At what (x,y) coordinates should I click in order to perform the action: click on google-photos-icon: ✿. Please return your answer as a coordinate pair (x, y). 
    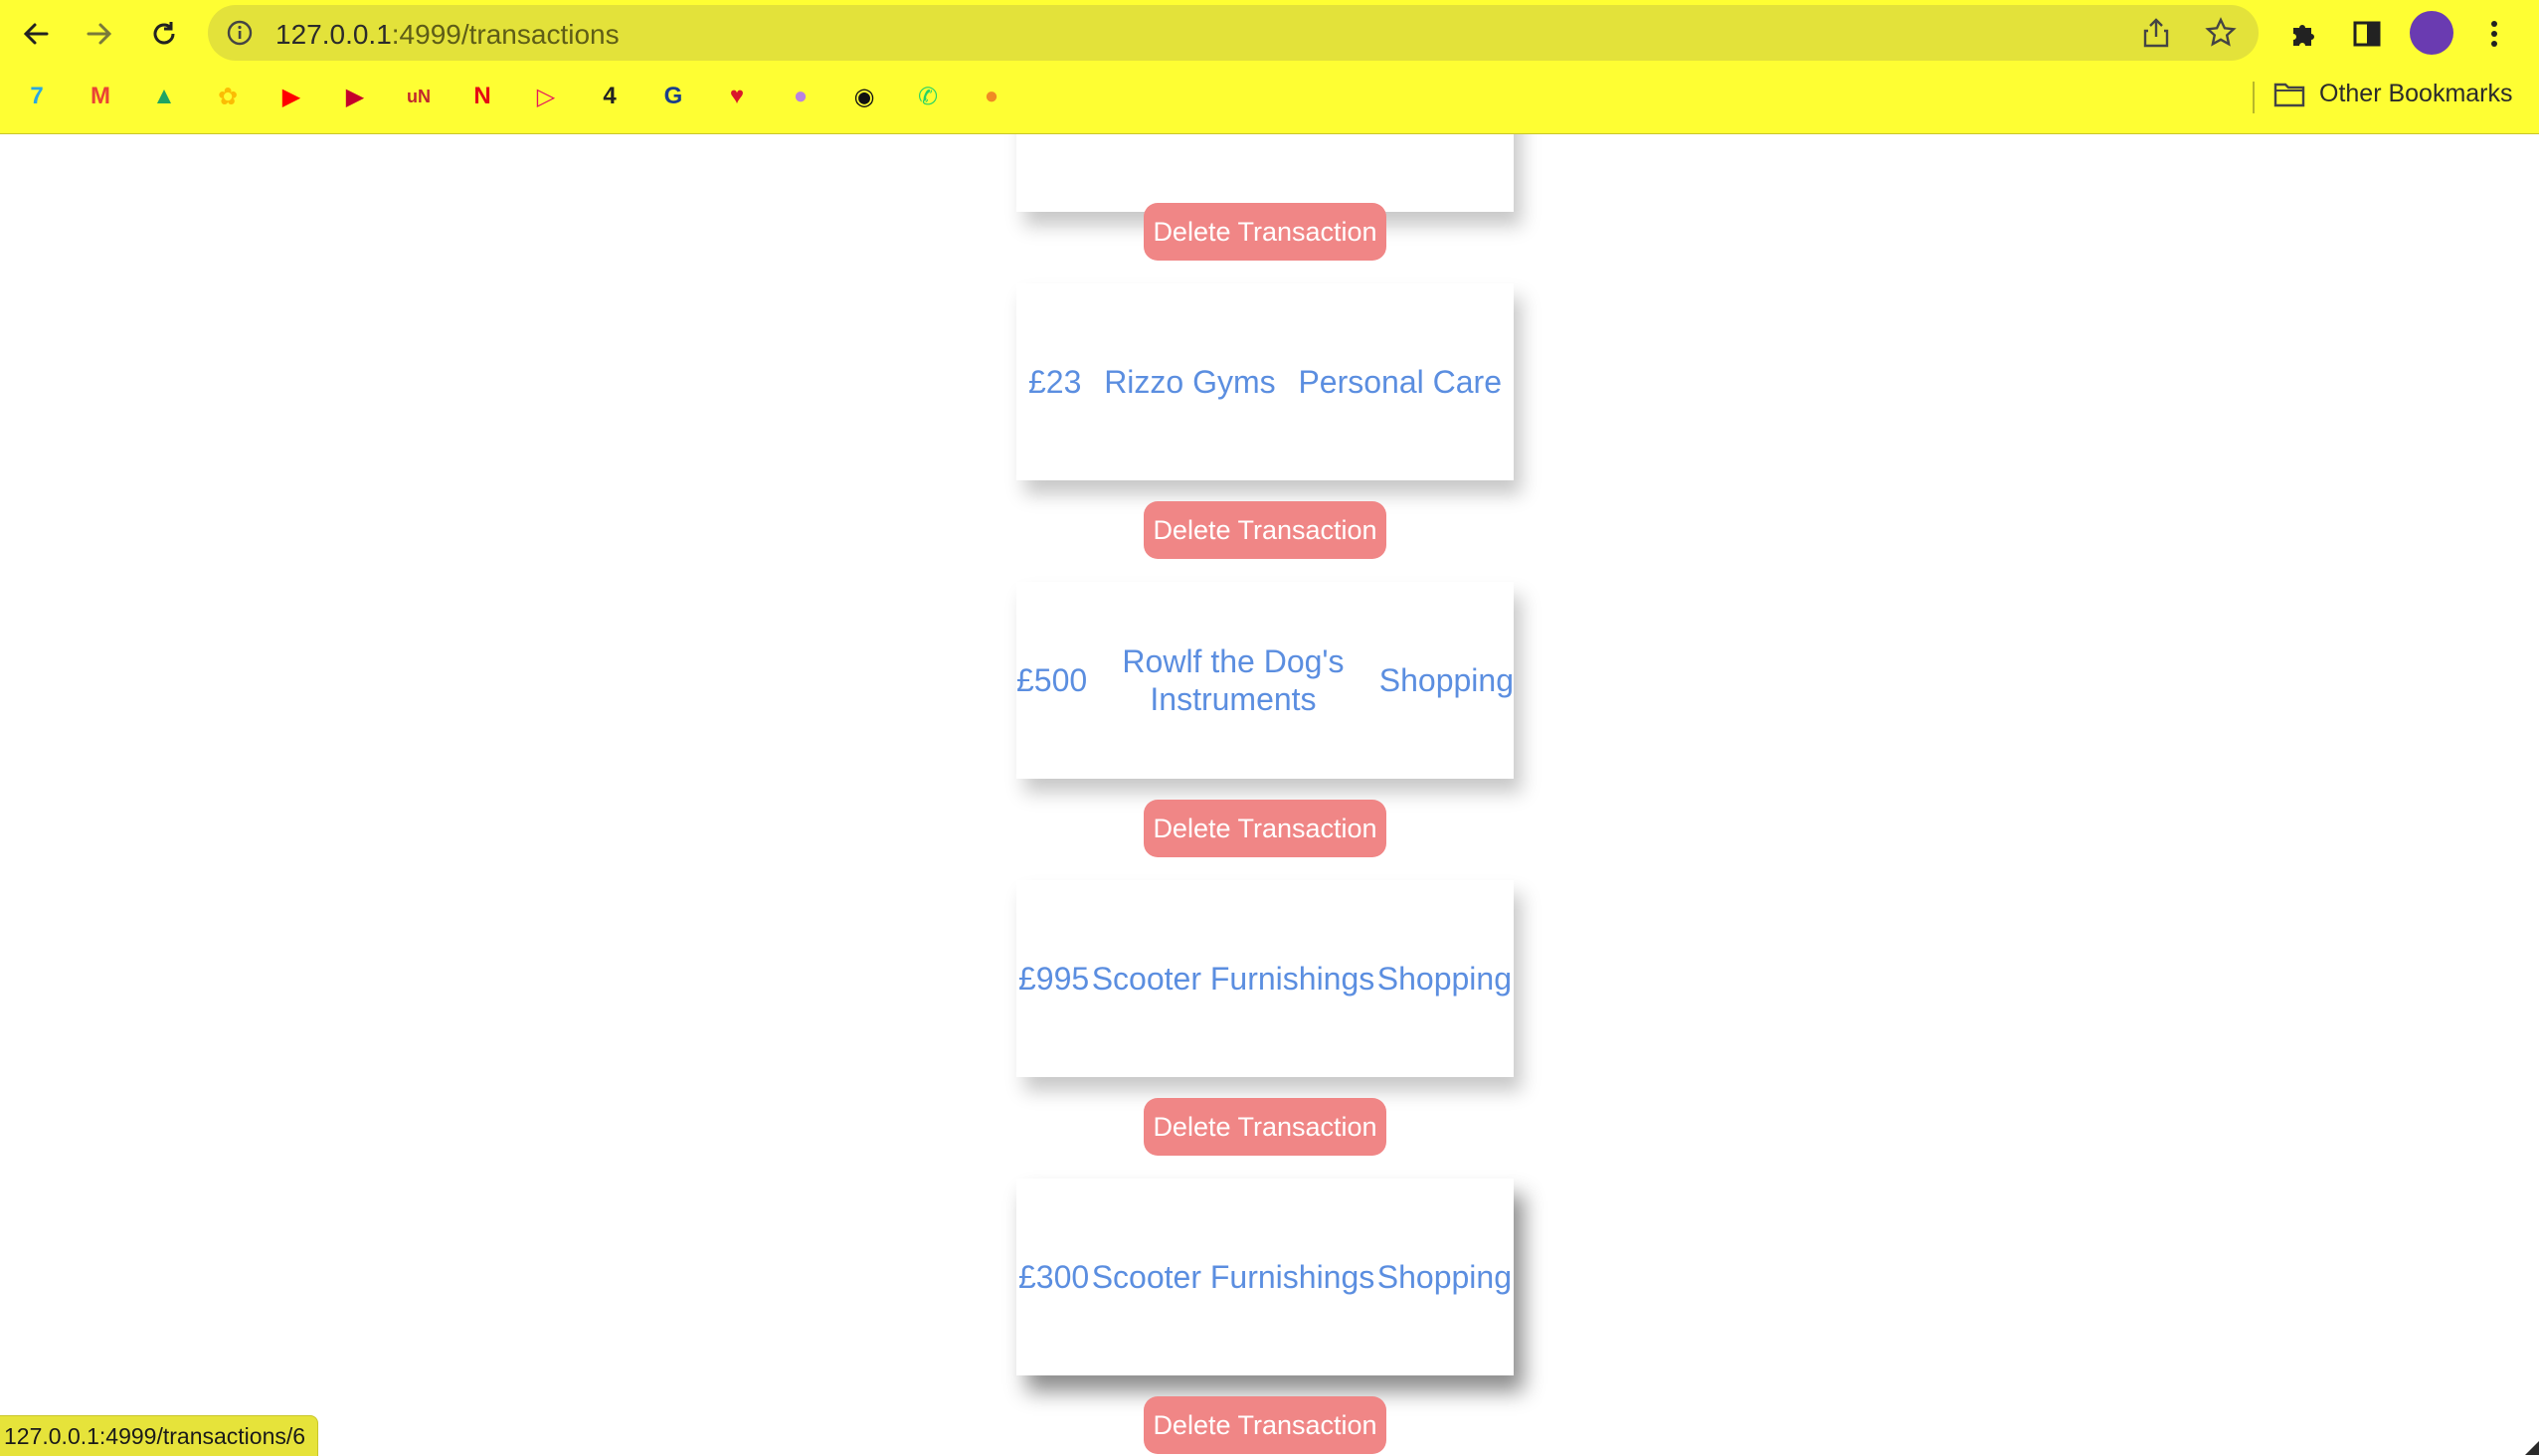
    Looking at the image, I should click on (228, 96).